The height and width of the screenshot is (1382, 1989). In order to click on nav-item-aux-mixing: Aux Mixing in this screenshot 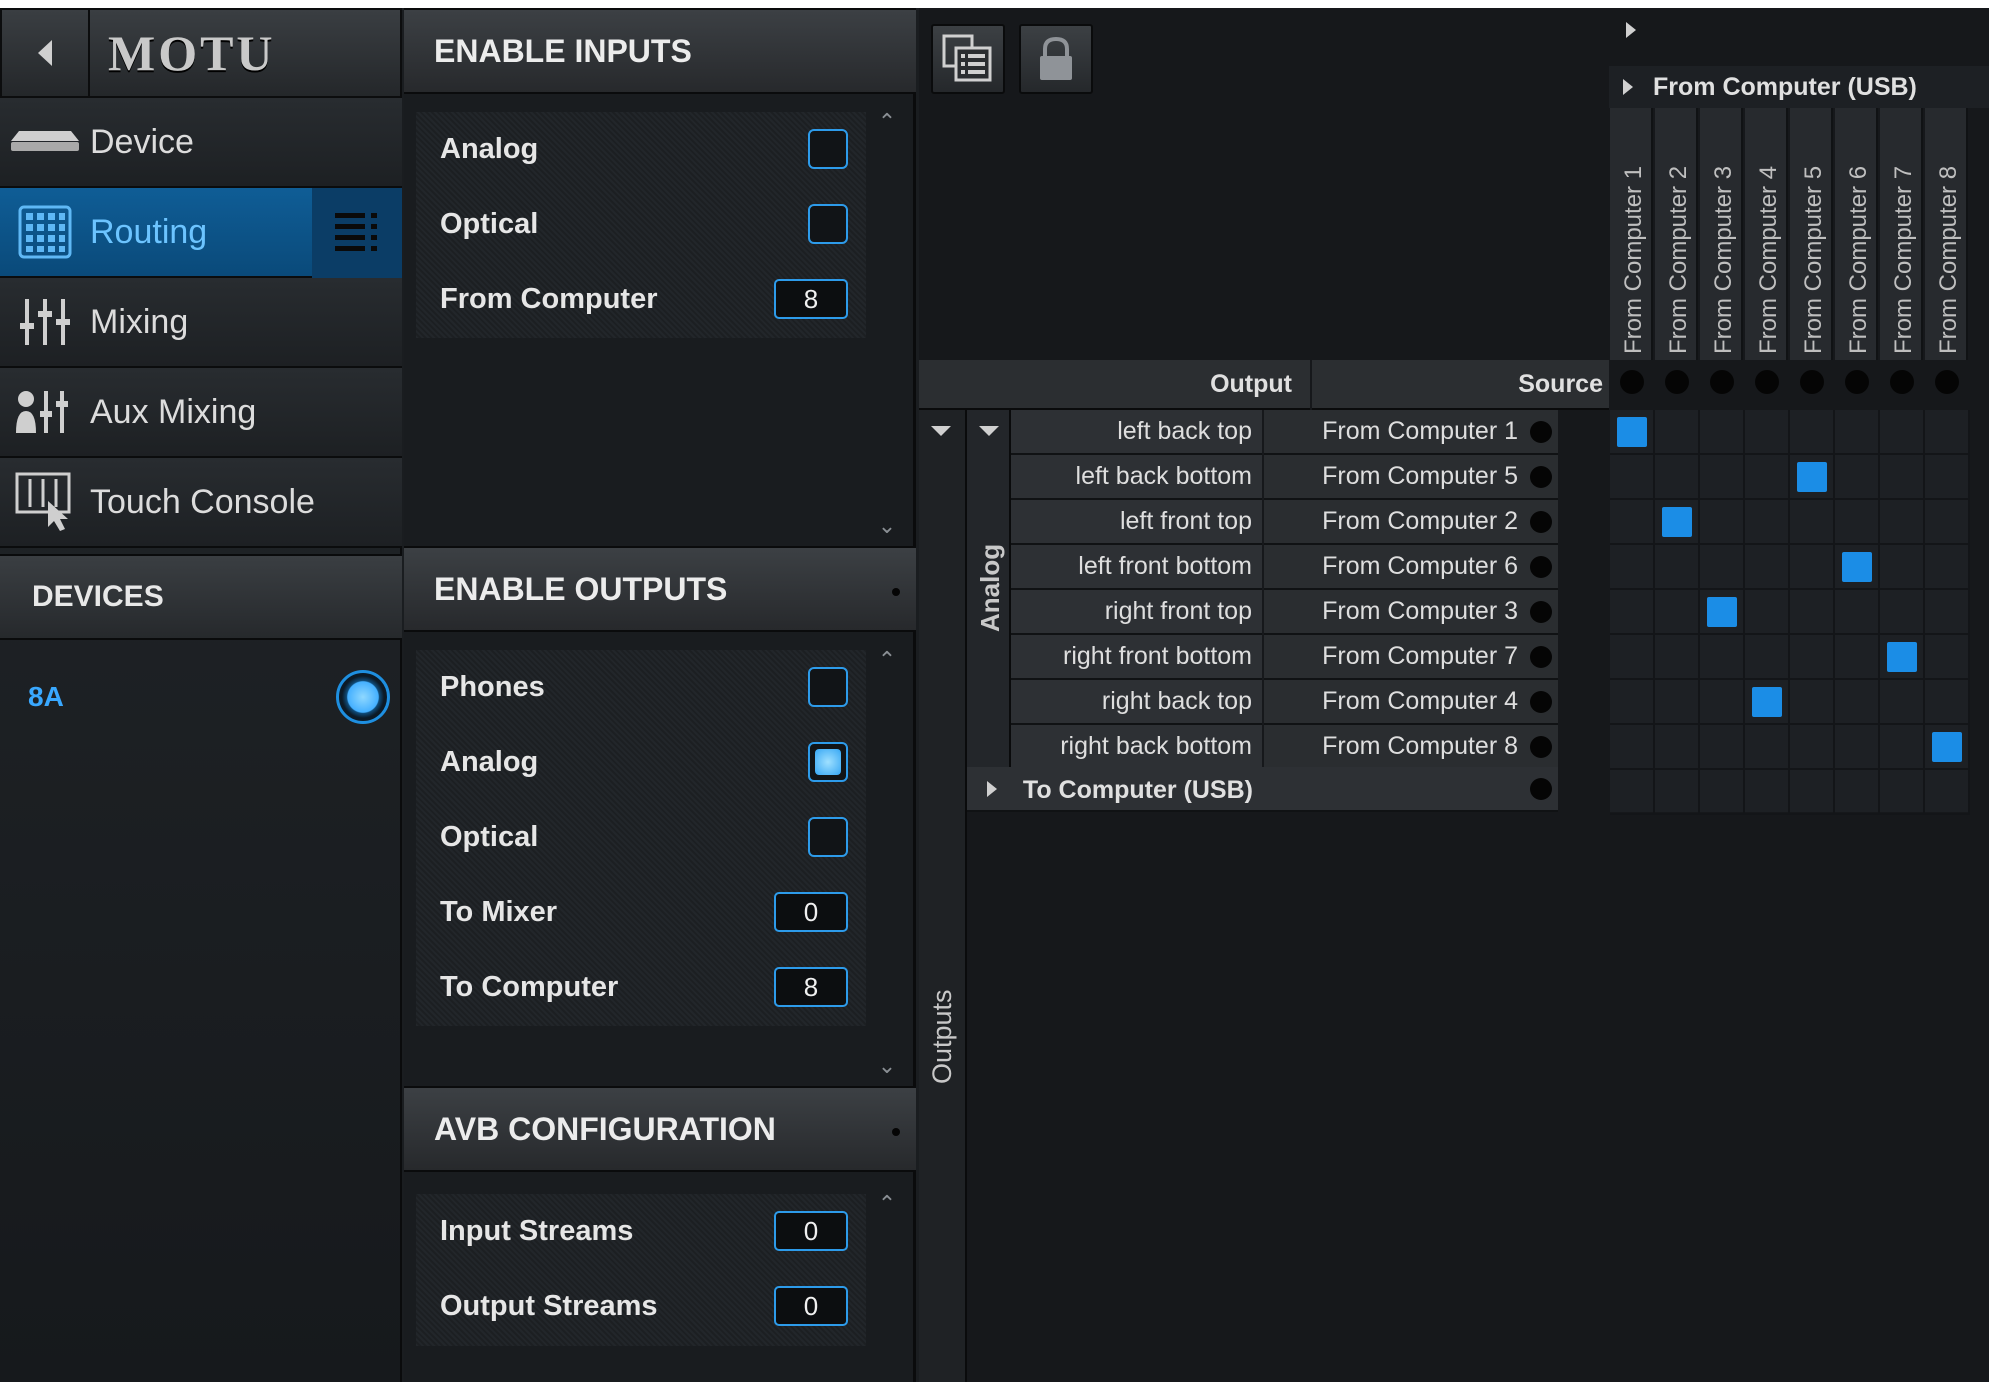, I will do `click(201, 413)`.